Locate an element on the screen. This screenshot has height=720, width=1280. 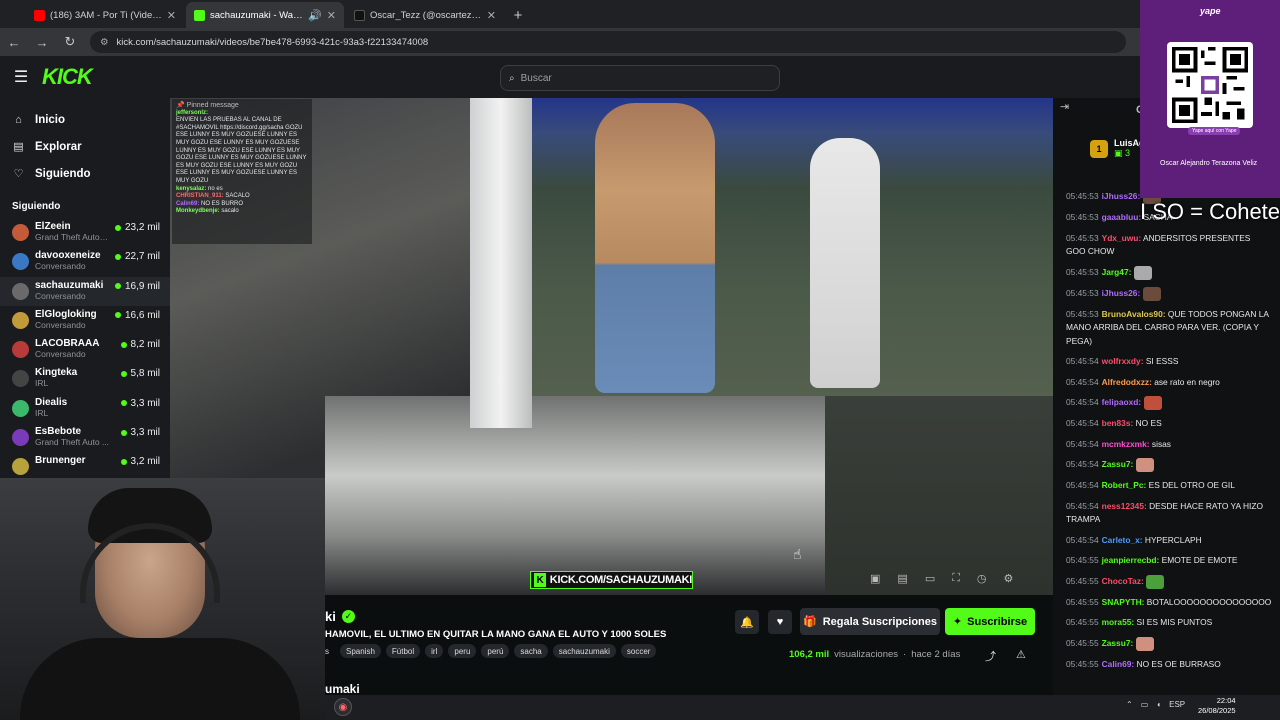
channel-name: ElZeein is located at coordinates (53, 226).